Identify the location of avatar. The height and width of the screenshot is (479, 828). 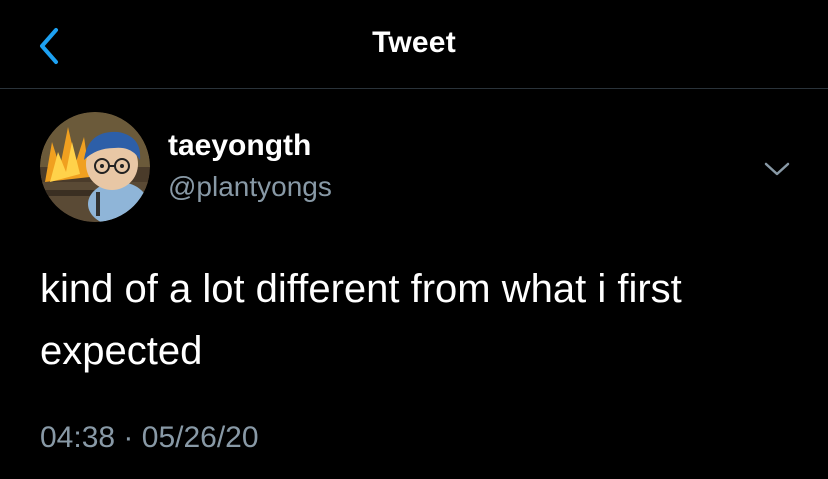
(95, 167).